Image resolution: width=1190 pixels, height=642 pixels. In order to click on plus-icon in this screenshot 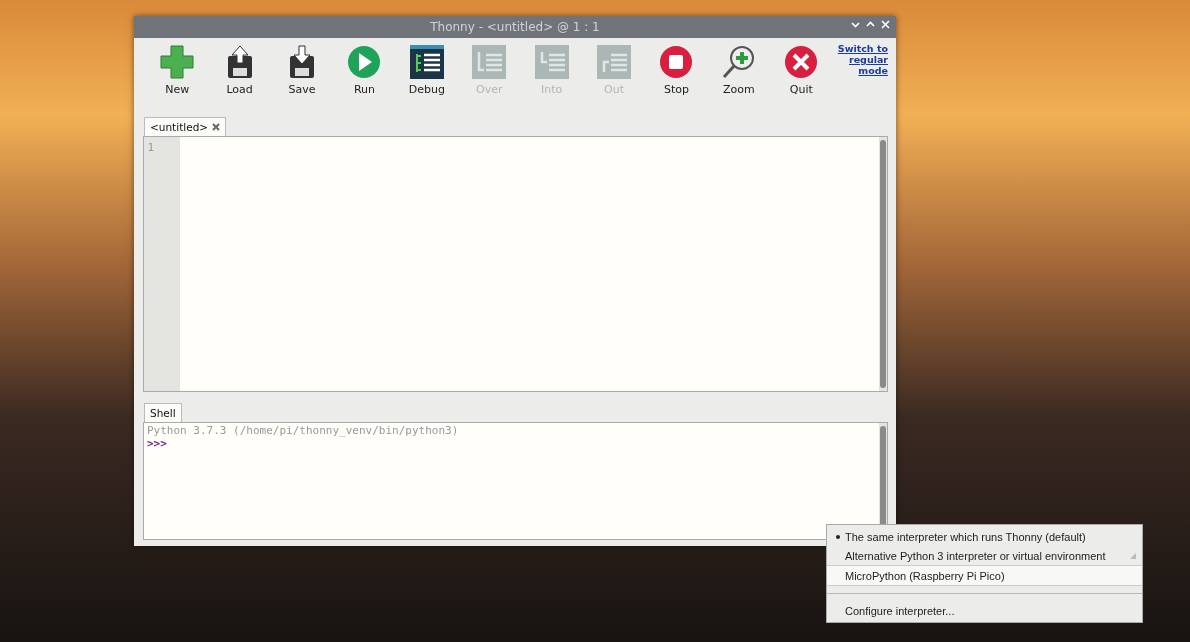, I will do `click(177, 62)`.